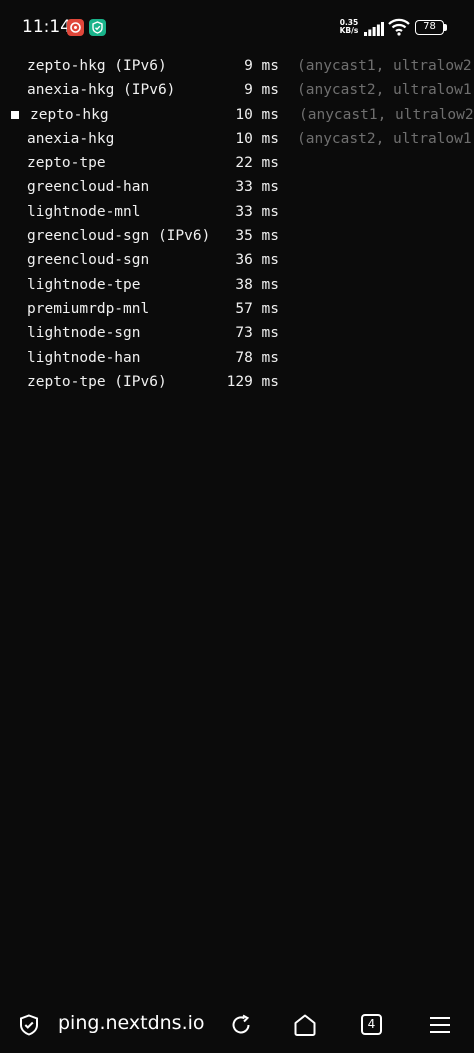 The height and width of the screenshot is (1053, 474). I want to click on server-name: lightnode-han, so click(84, 357).